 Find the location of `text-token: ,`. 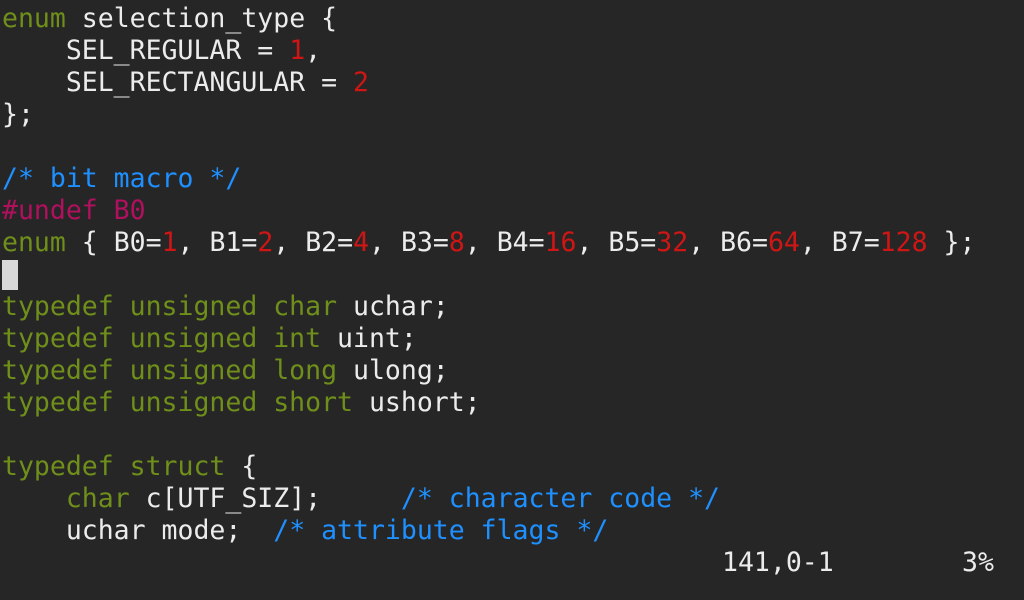

text-token: , is located at coordinates (313, 50).